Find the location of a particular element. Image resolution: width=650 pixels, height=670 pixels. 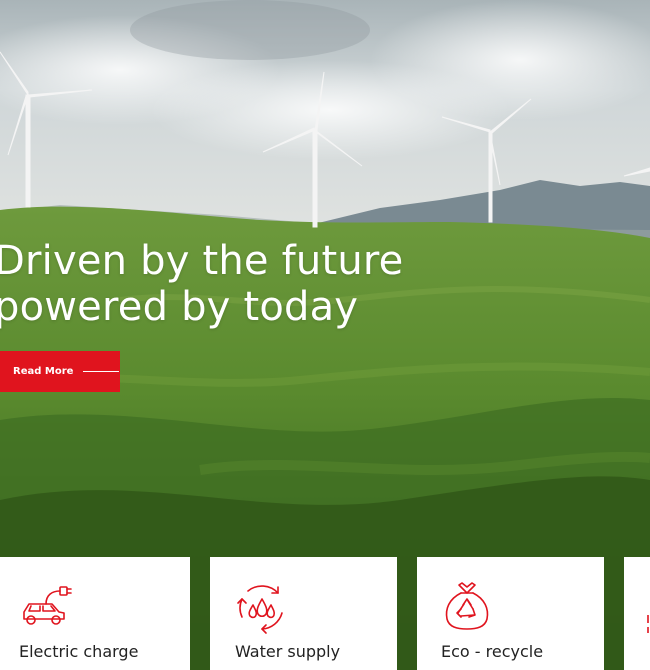

service-card-eco-recycle: Eco - recycle is located at coordinates (510, 613).